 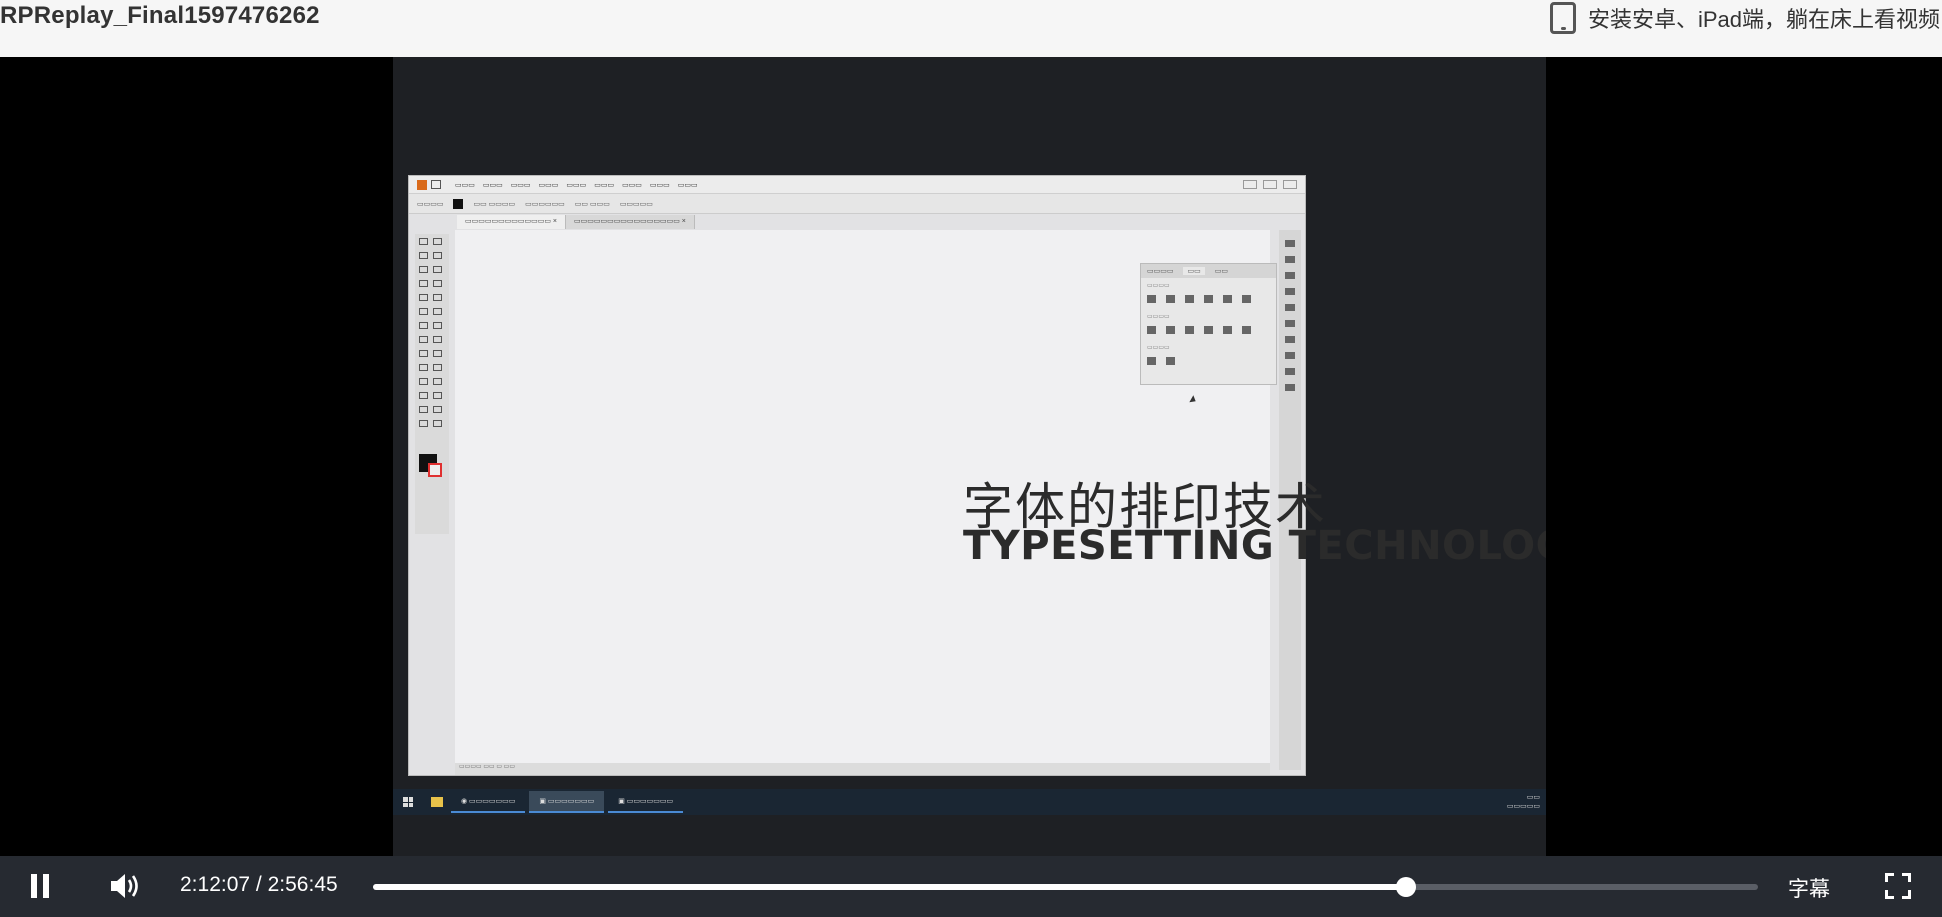 I want to click on illustrator-status-bar: ▭▭▭▭ ▭▭ ▭ ▭▭, so click(x=862, y=769).